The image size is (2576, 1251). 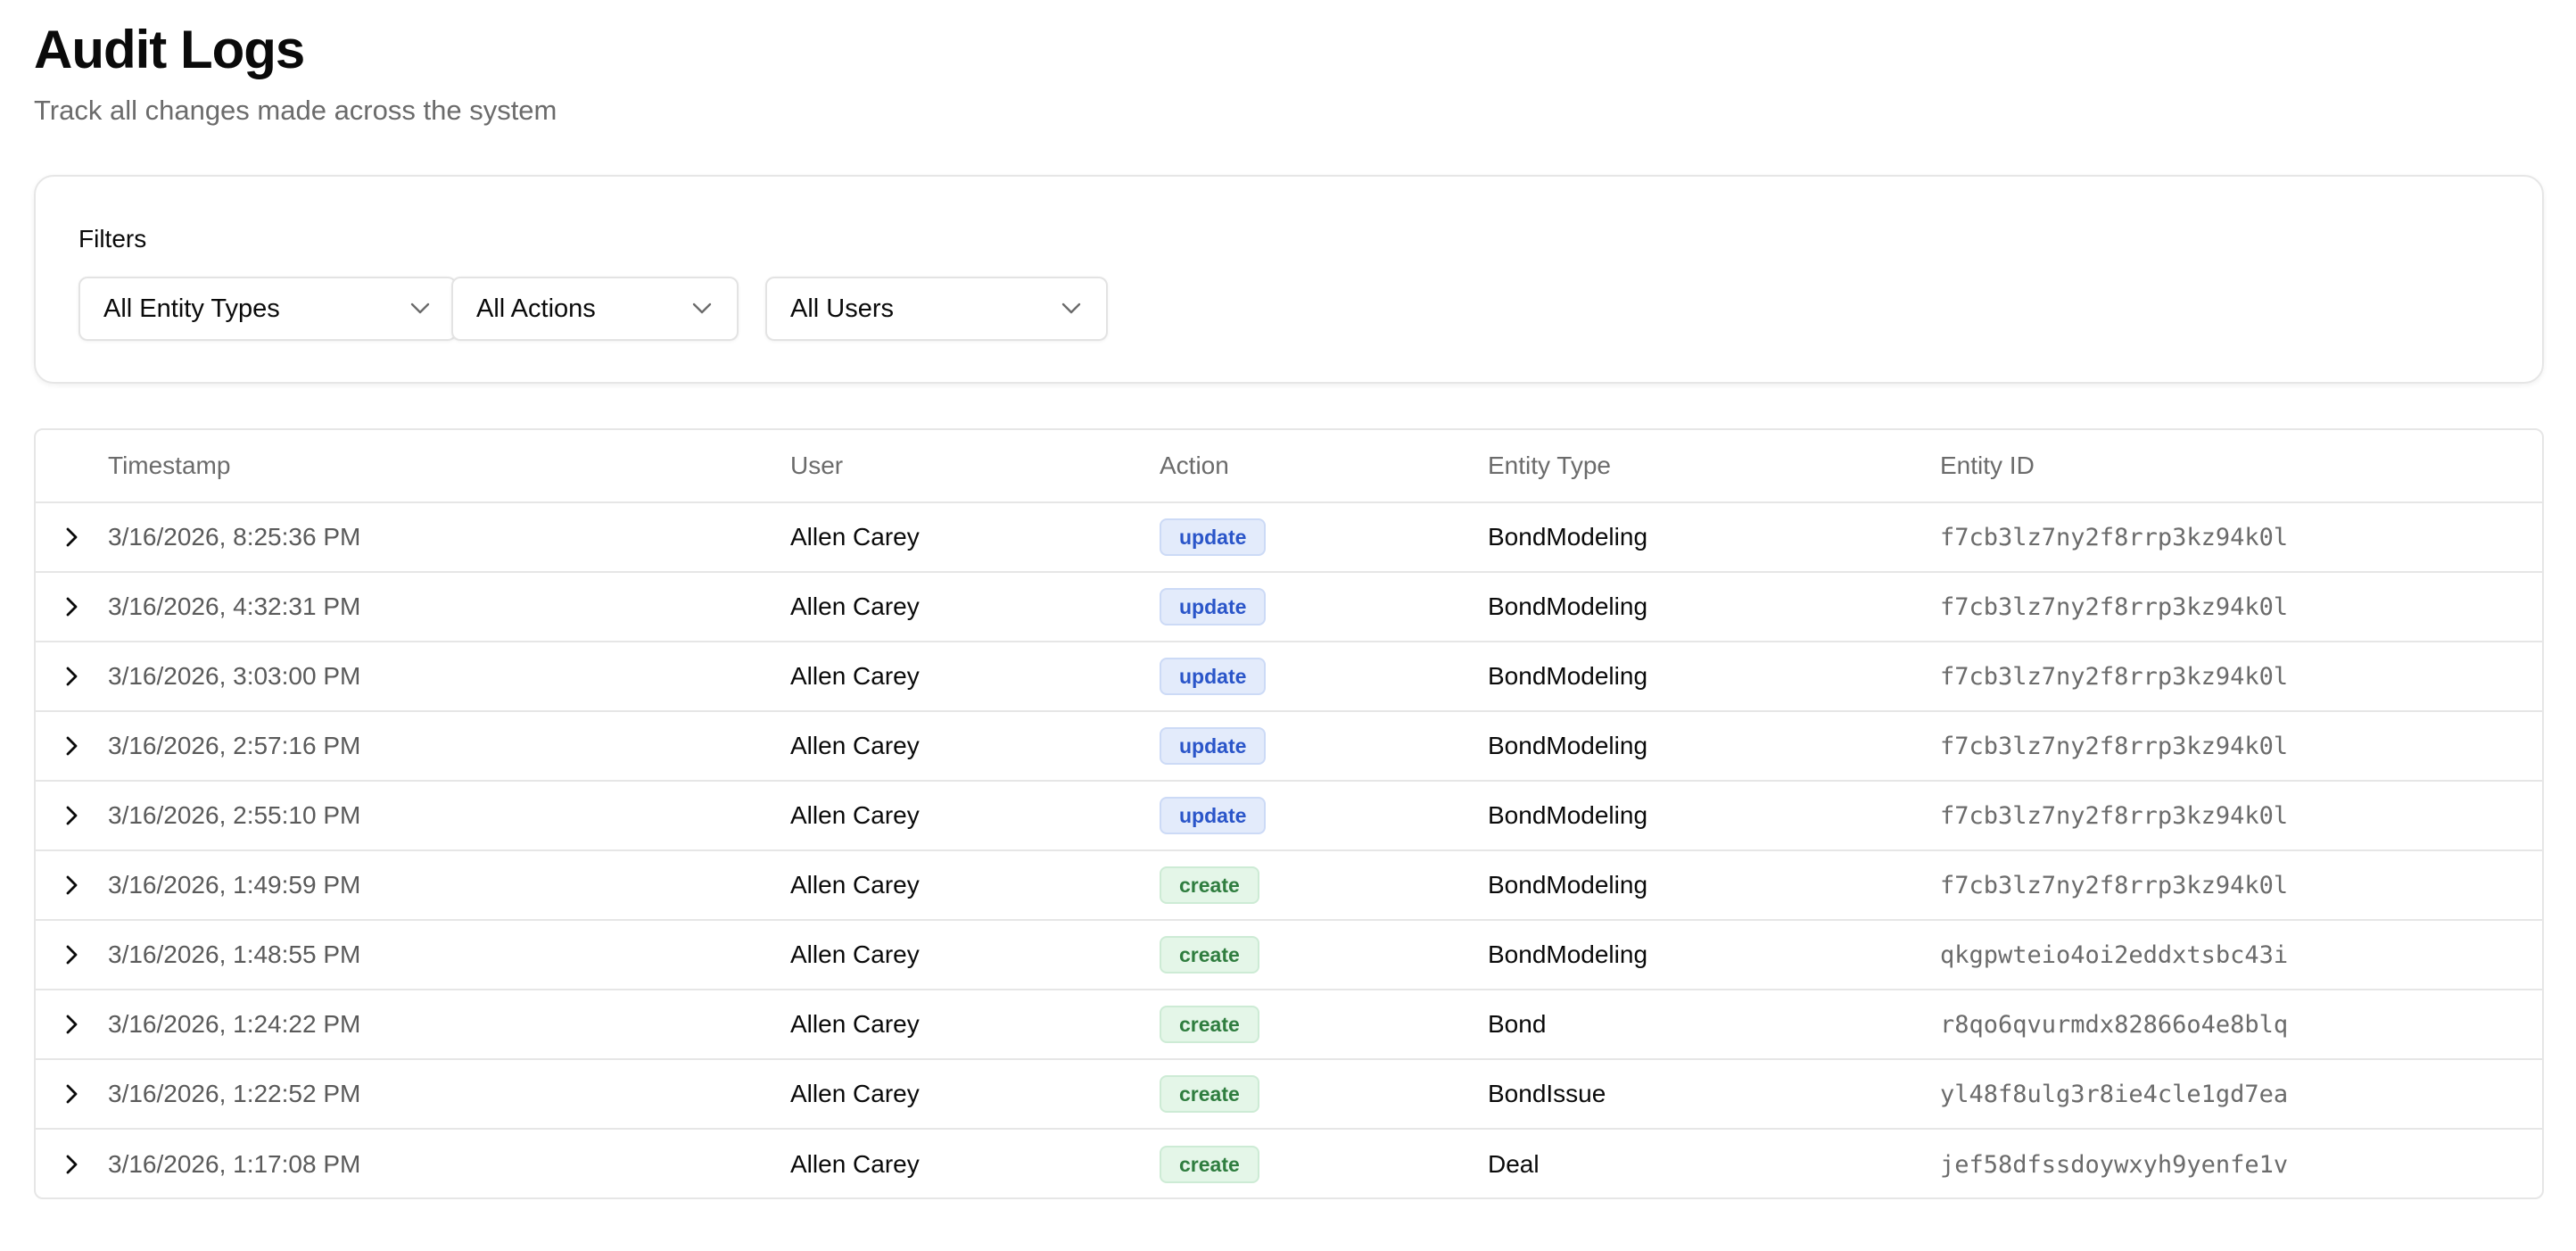 I want to click on timestamp-cell: 3/16/2026, 1:22:52 PM, so click(x=235, y=1093).